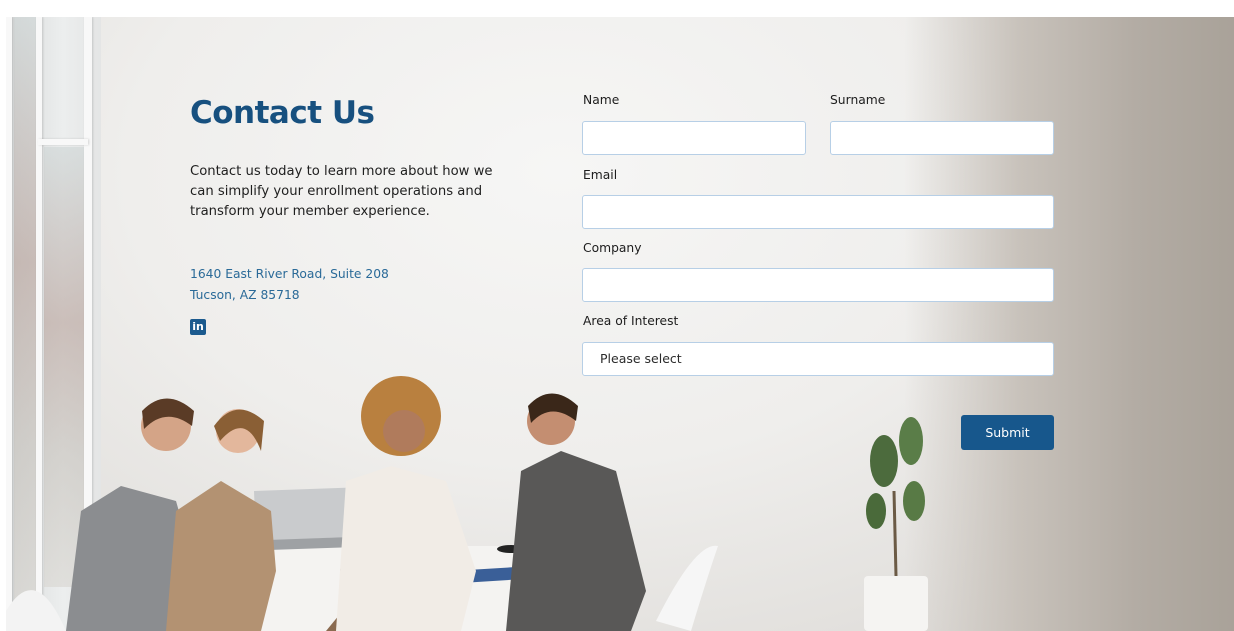  Describe the element at coordinates (289, 274) in the screenshot. I see `address-line1: 1640 East River Road, Suite 208` at that location.